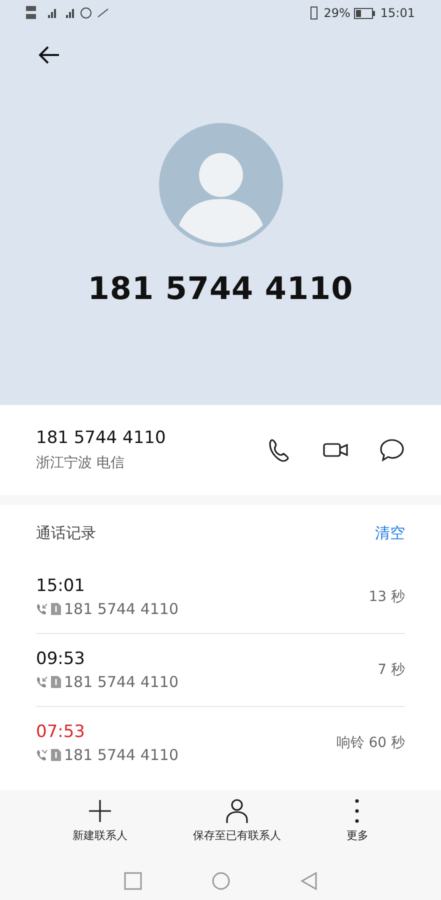 This screenshot has width=441, height=900. I want to click on new-contact-button: 新建联系人, so click(100, 828).